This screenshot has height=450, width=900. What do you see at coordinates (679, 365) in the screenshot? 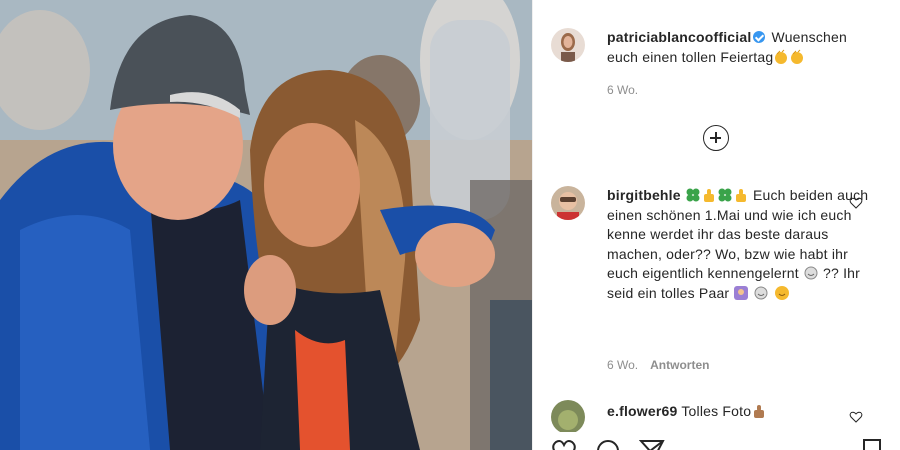
I see `reply-button: Antworten` at bounding box center [679, 365].